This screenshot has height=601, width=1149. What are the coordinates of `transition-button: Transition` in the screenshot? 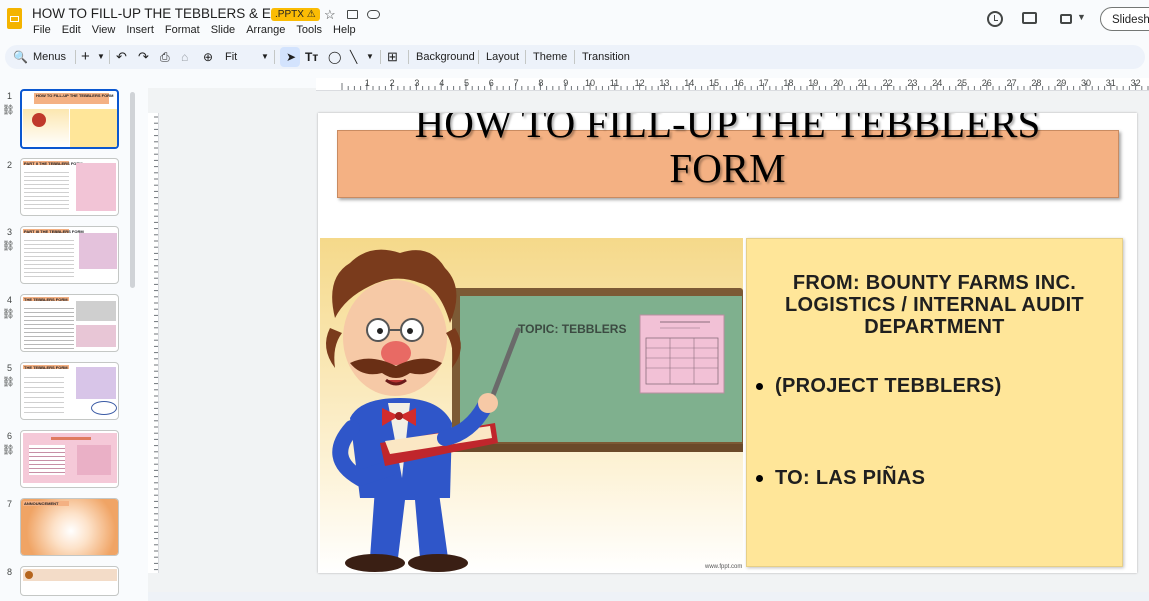 It's located at (606, 57).